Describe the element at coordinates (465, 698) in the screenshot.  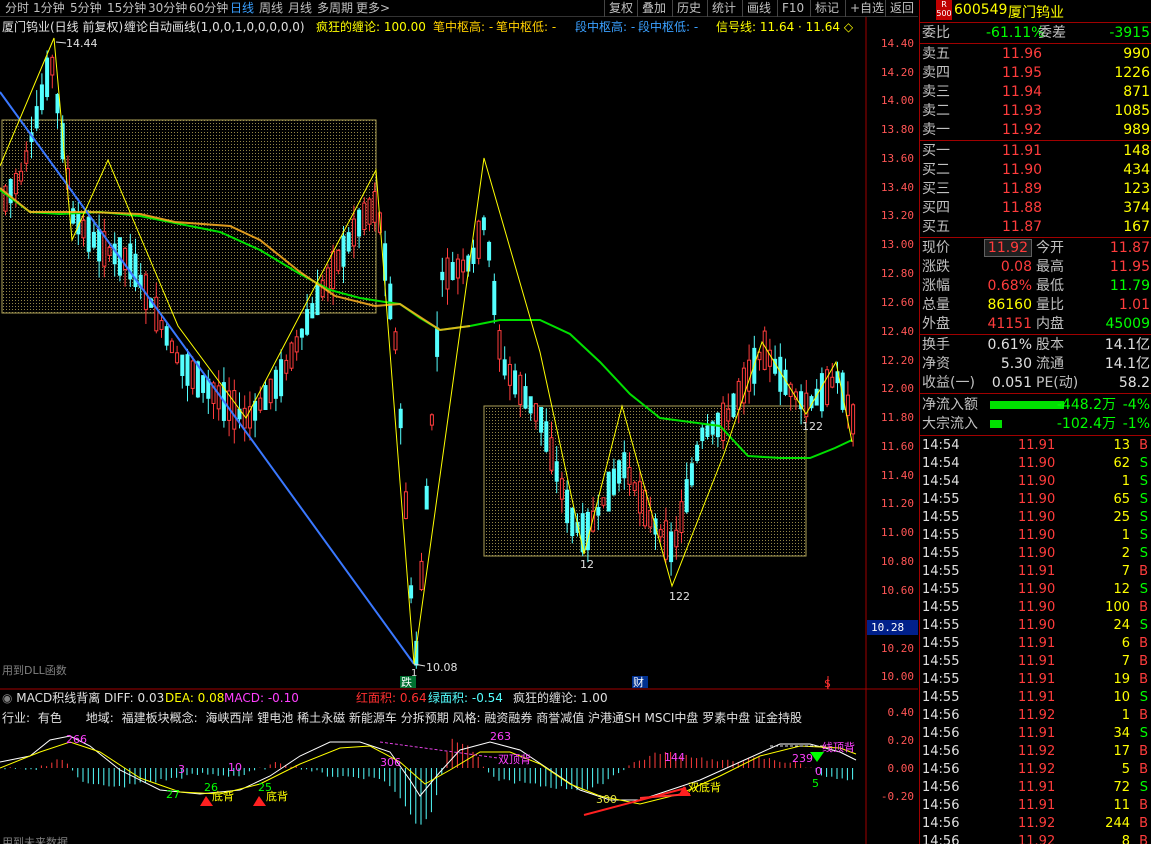
I see `macd-green-area: 绿面积: -0.54` at that location.